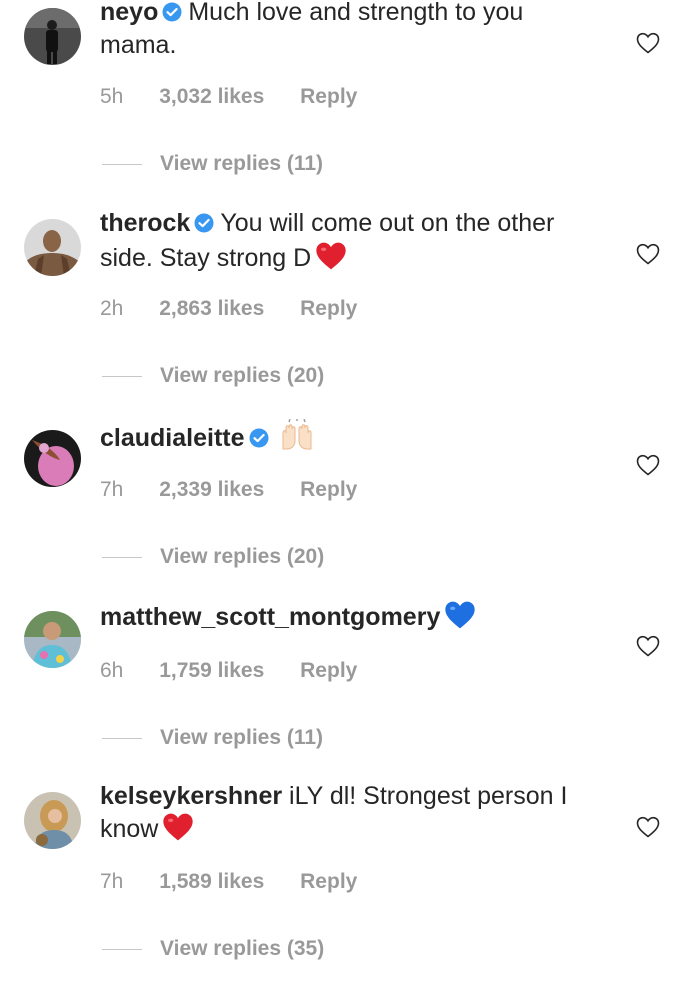  I want to click on timestamp: 2h, so click(112, 308).